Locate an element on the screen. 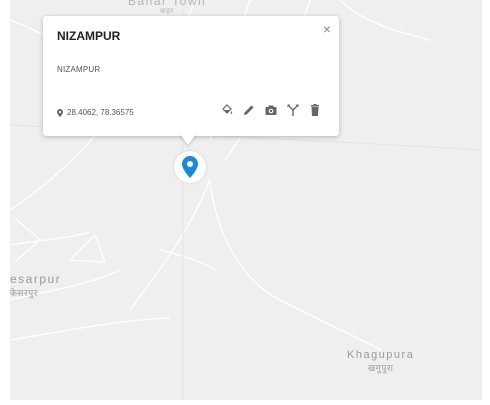  place-label-right: Khagupura खगुपुरा is located at coordinates (380, 361).